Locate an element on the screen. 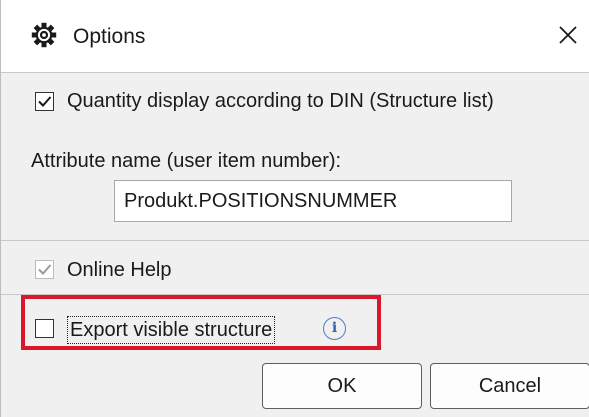  close-button is located at coordinates (568, 34).